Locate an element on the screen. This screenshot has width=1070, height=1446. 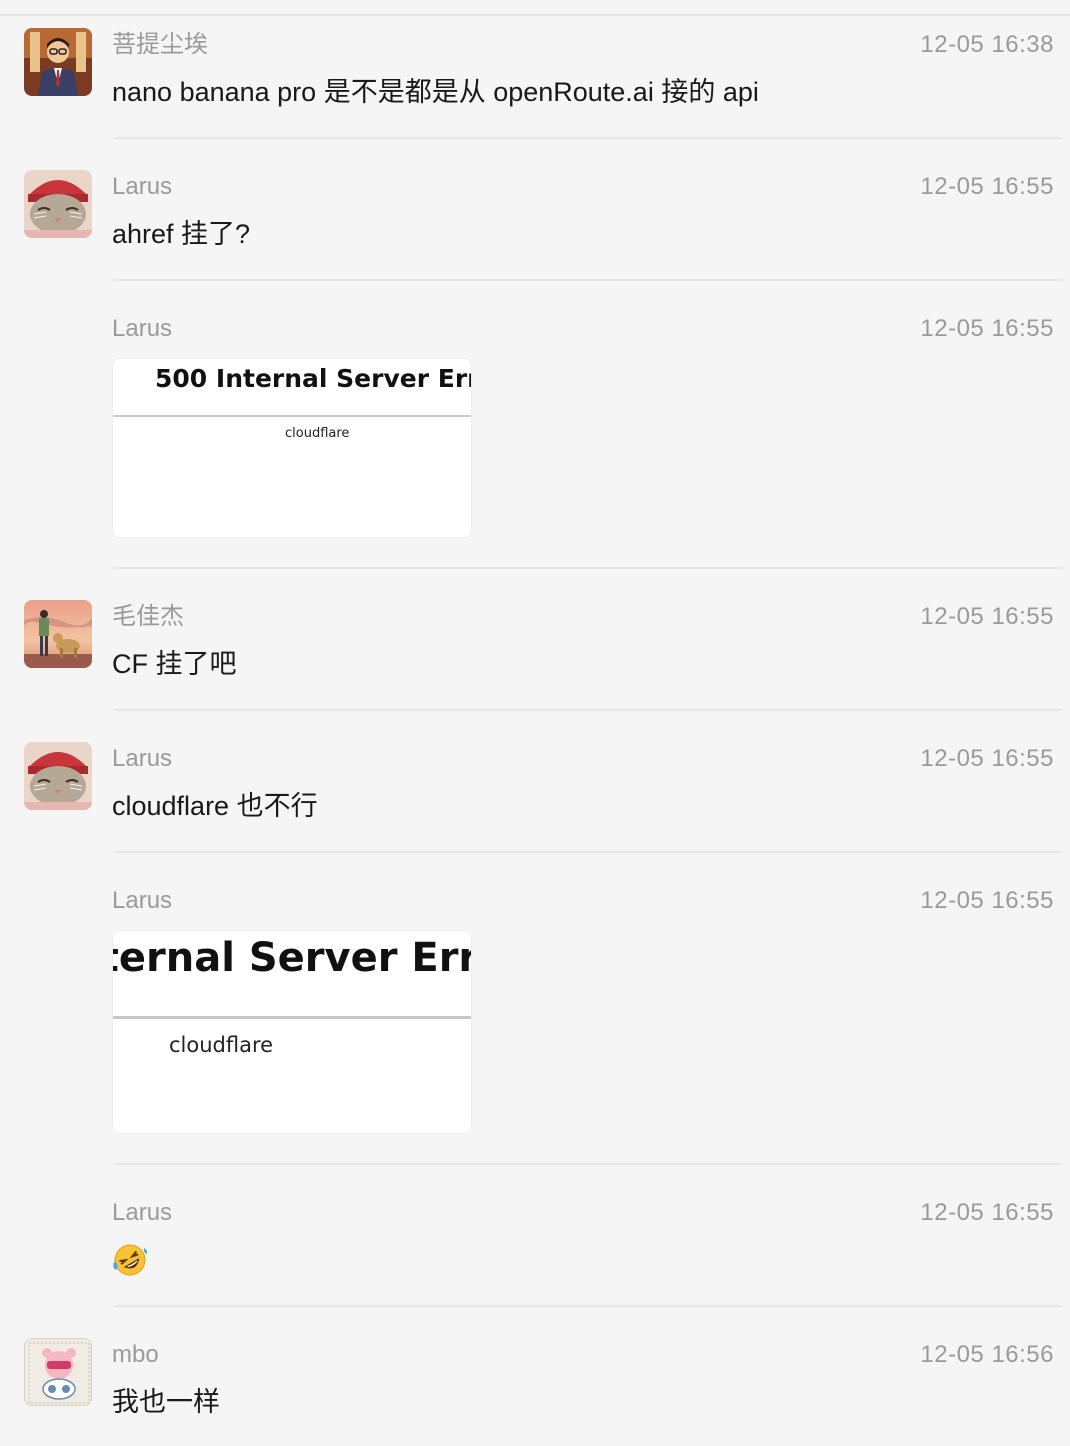
pink-cartoon-sticker-avatar is located at coordinates (58, 1372).